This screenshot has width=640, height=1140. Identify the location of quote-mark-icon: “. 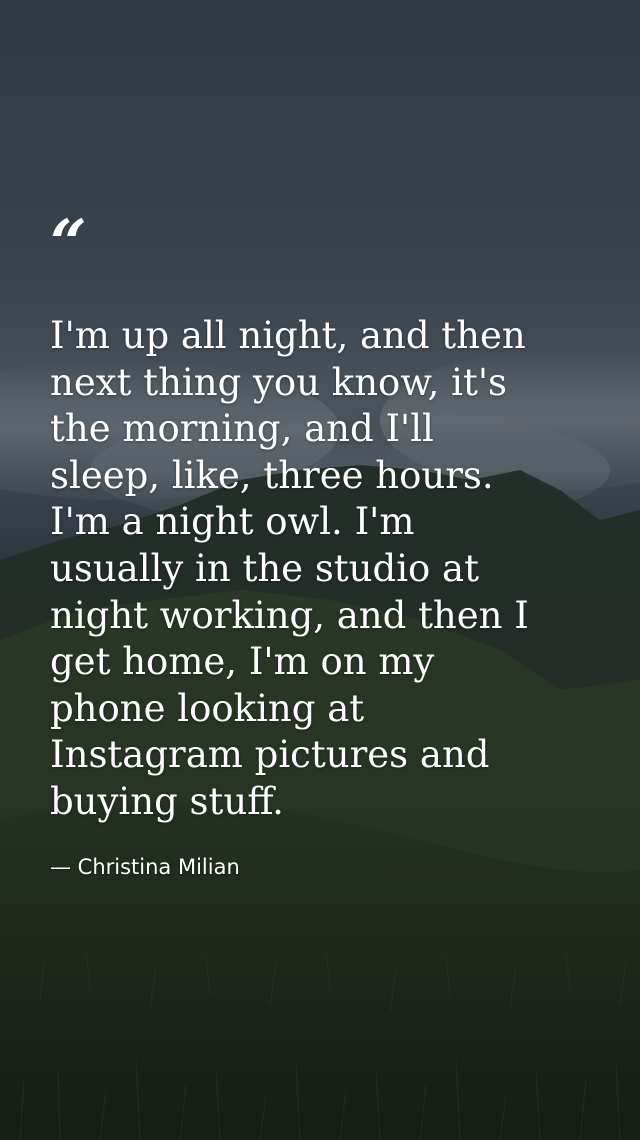
(68, 243).